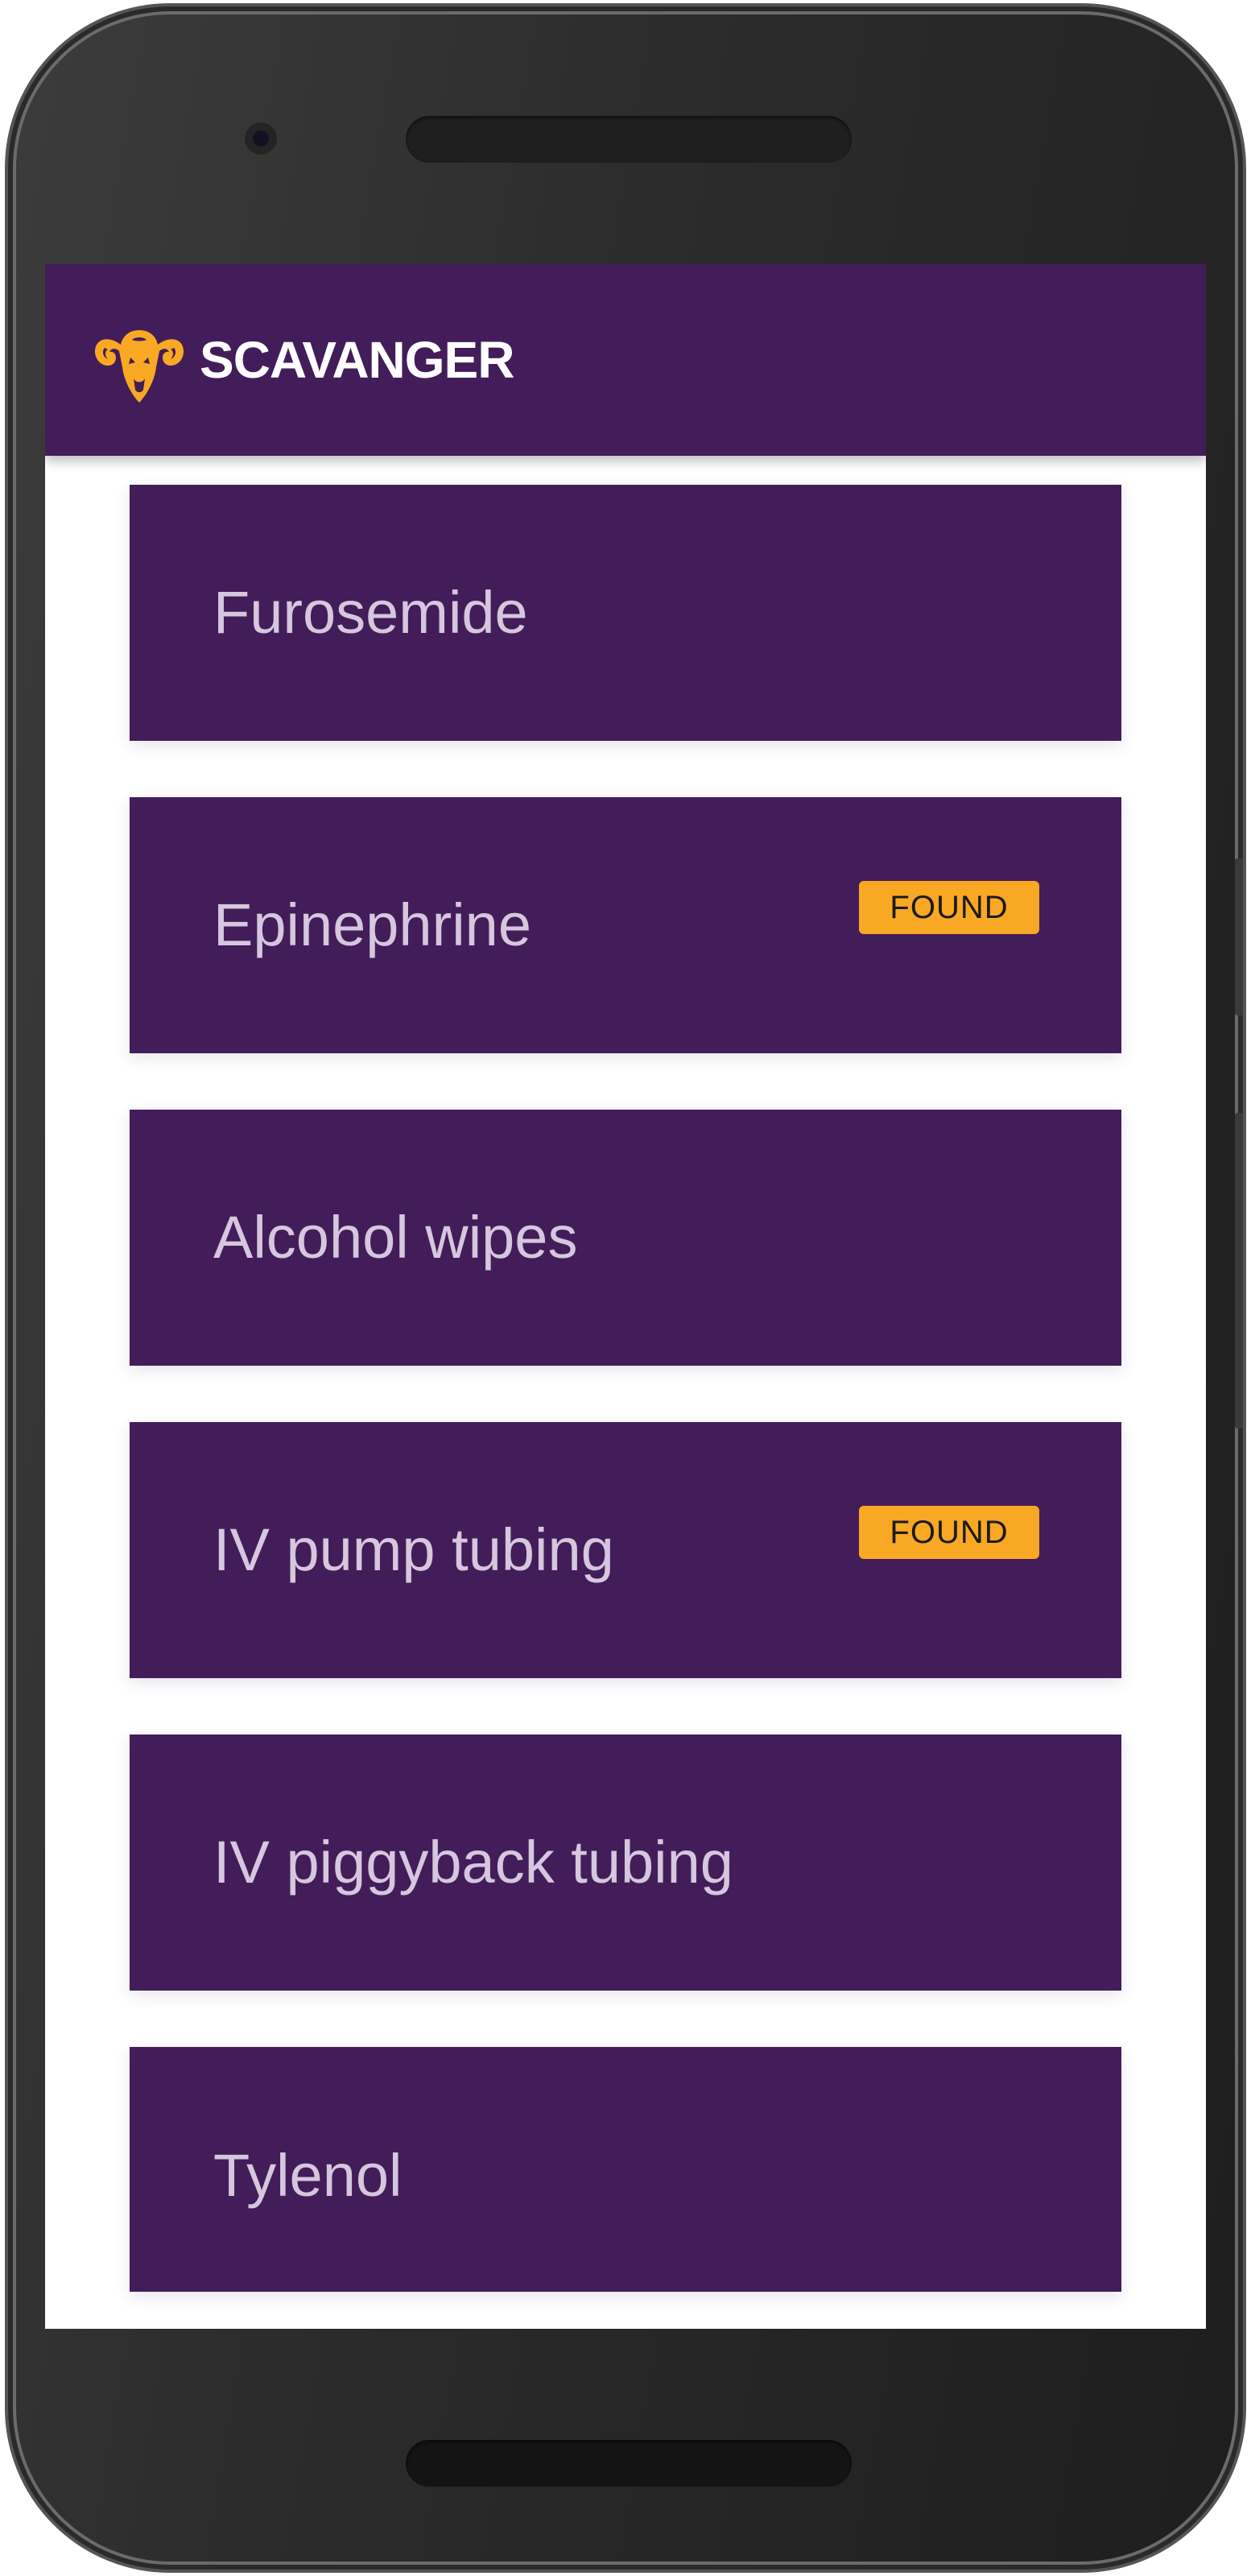  What do you see at coordinates (625, 1550) in the screenshot?
I see `list-item: IV pump tubing FOUND` at bounding box center [625, 1550].